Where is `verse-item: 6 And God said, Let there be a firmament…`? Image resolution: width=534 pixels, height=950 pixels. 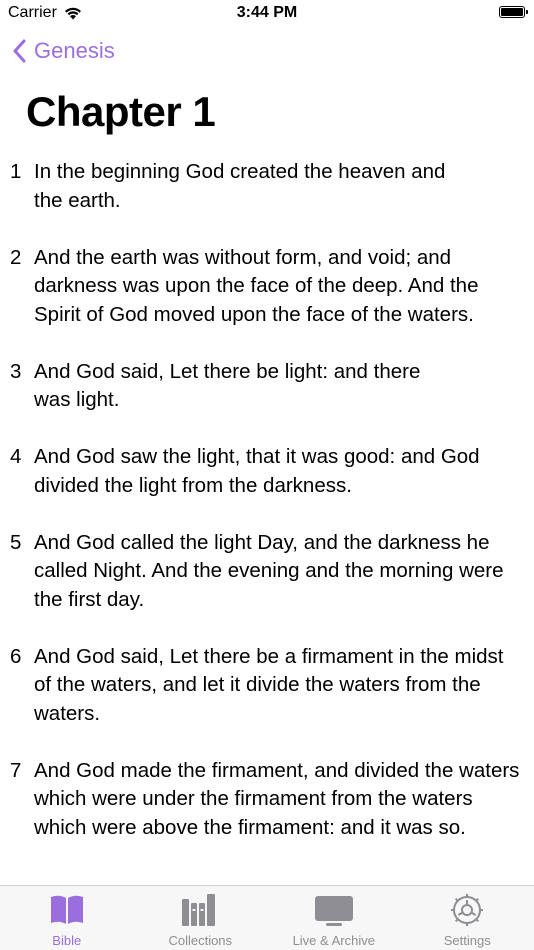
verse-item: 6 And God said, Let there be a firmament… is located at coordinates (267, 686).